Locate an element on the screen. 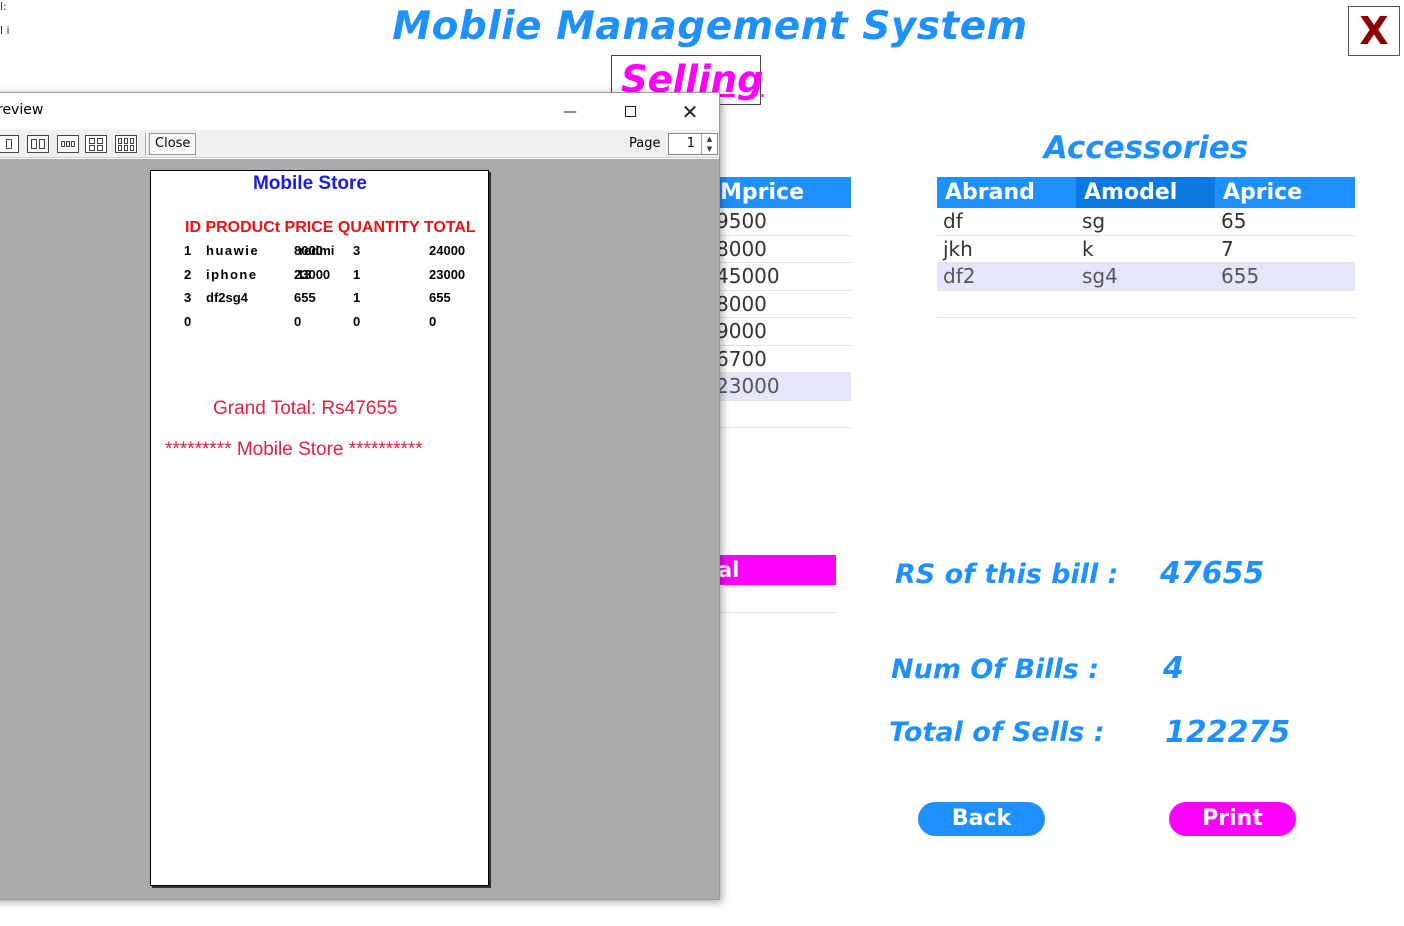  doc-grand-total: Grand Total: Rs47655 is located at coordinates (305, 408).